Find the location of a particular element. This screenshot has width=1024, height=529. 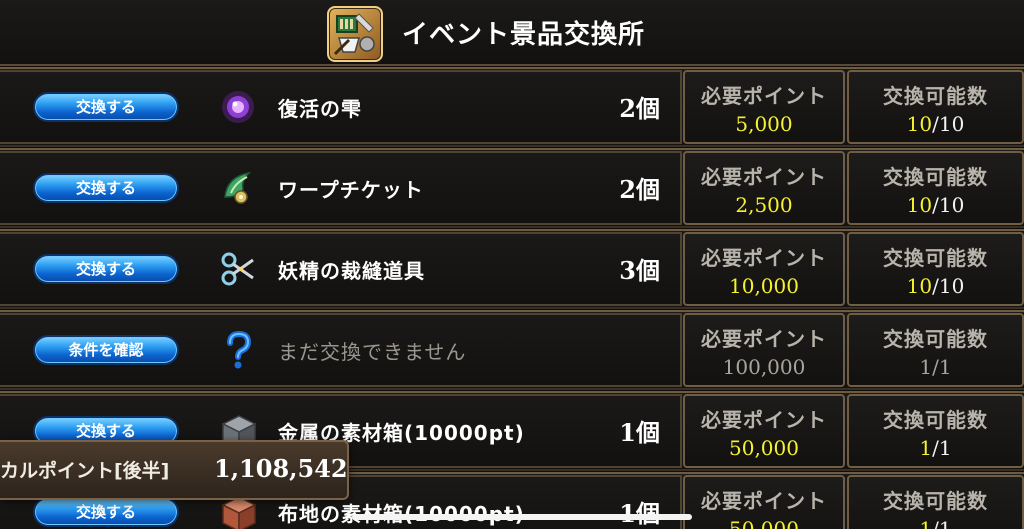

item-name: まだ交換できません is located at coordinates (372, 352).